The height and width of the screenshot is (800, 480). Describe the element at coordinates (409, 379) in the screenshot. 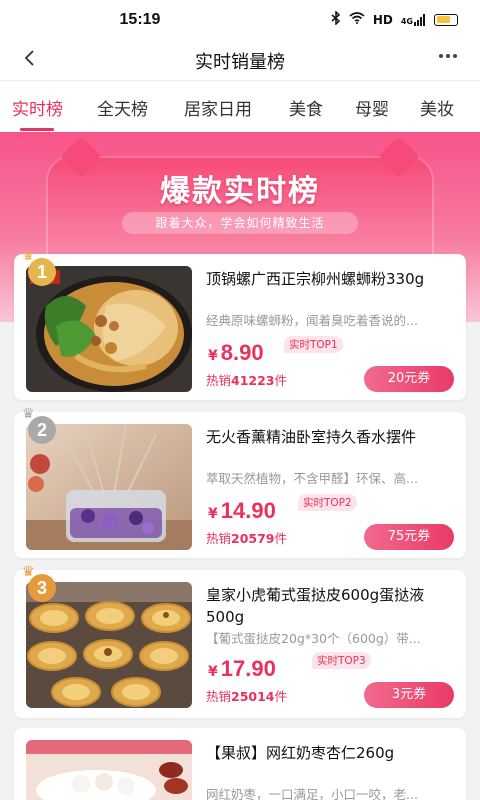

I see `coupon-button: 20元券` at that location.